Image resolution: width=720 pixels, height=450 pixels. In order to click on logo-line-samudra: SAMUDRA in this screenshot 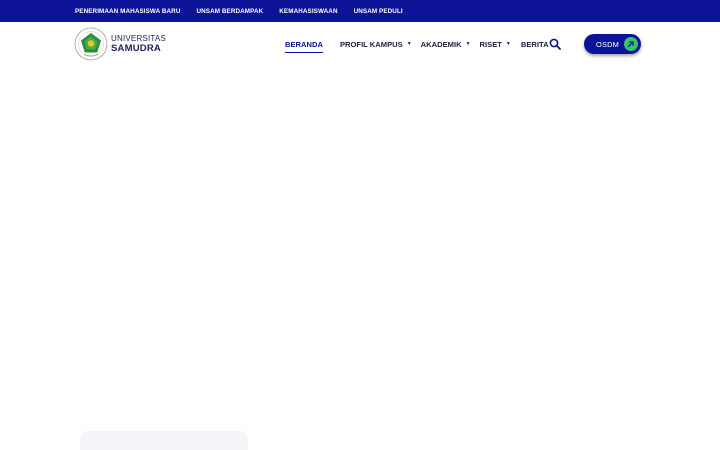, I will do `click(136, 48)`.